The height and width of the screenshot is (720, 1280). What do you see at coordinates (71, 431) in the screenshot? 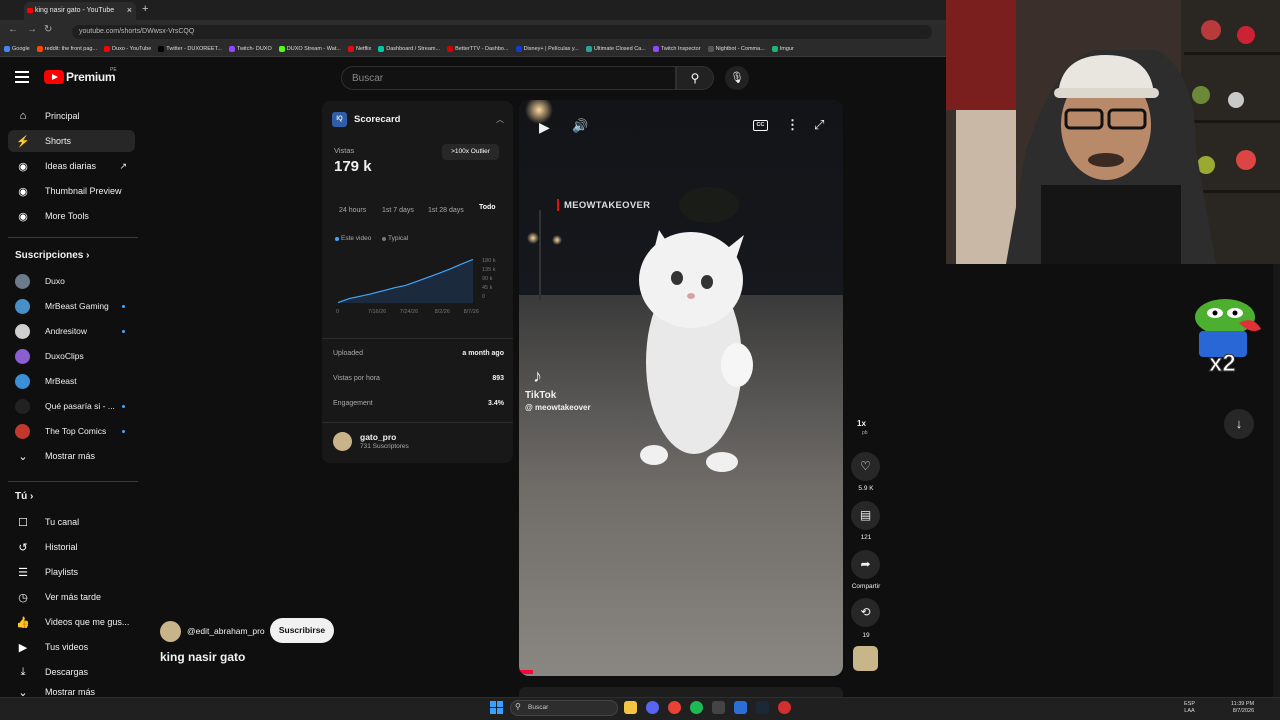
I see `subscription-item: The Top Comics` at bounding box center [71, 431].